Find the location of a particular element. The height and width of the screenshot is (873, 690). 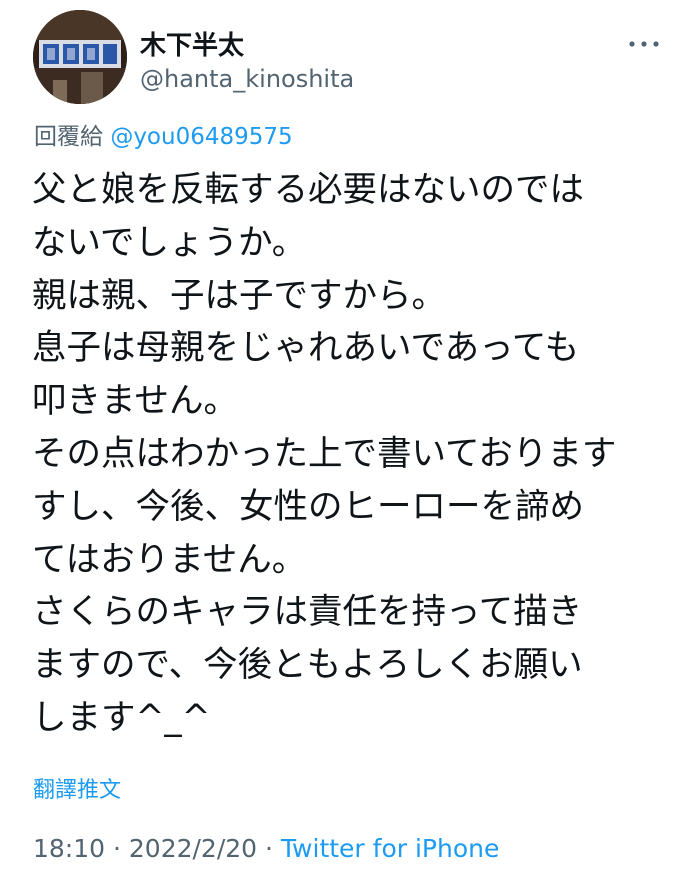

author-display-name: 木下半太 is located at coordinates (192, 46).